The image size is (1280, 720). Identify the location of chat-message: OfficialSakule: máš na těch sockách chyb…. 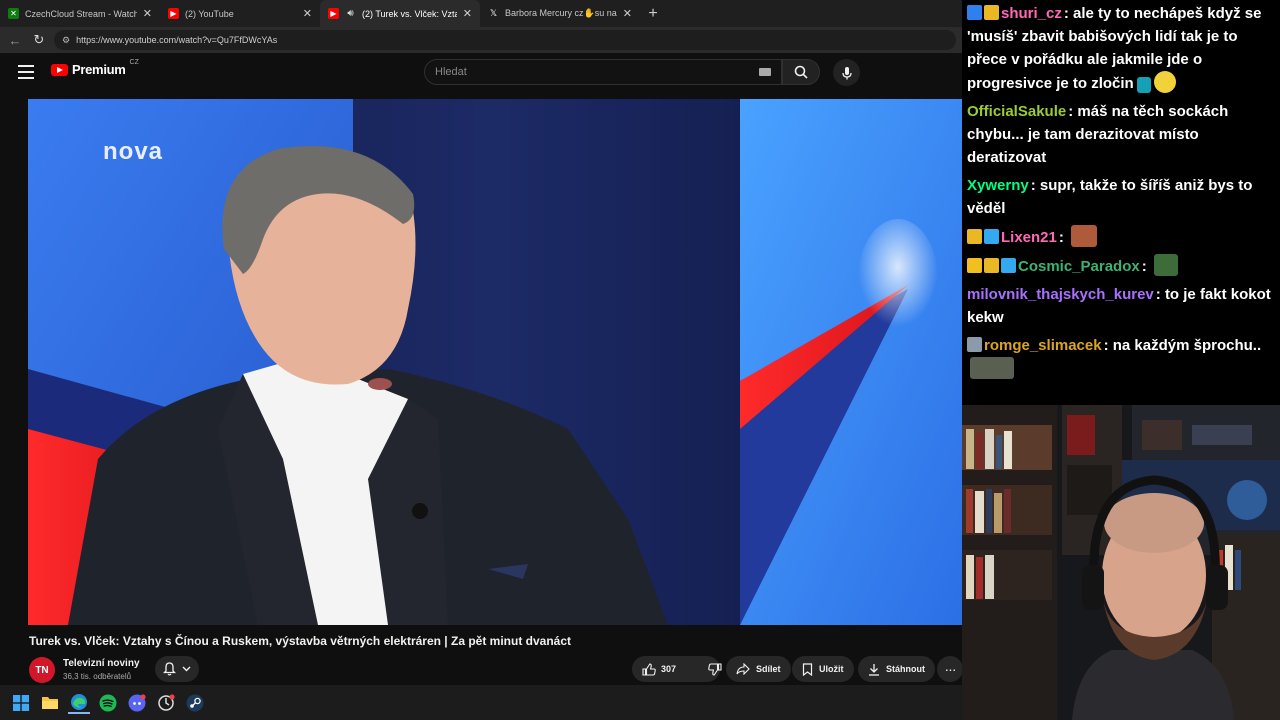
(1098, 134).